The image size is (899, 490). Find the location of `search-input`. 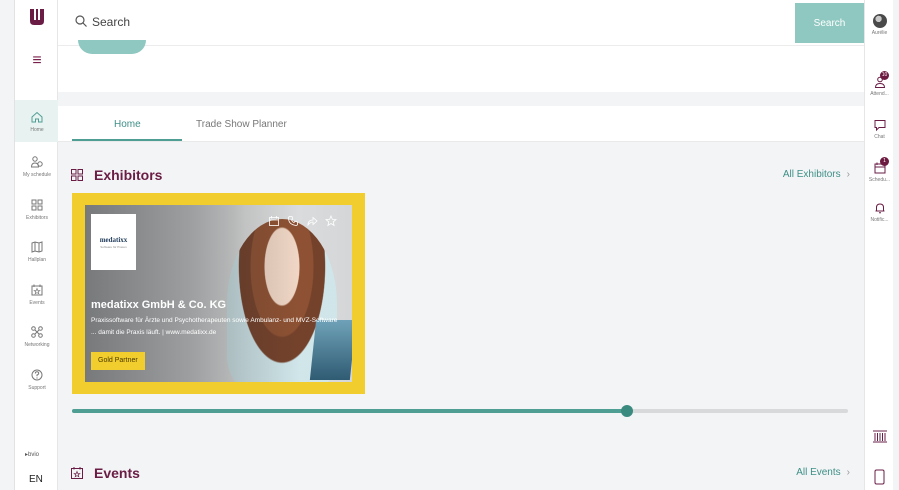

search-input is located at coordinates (412, 22).